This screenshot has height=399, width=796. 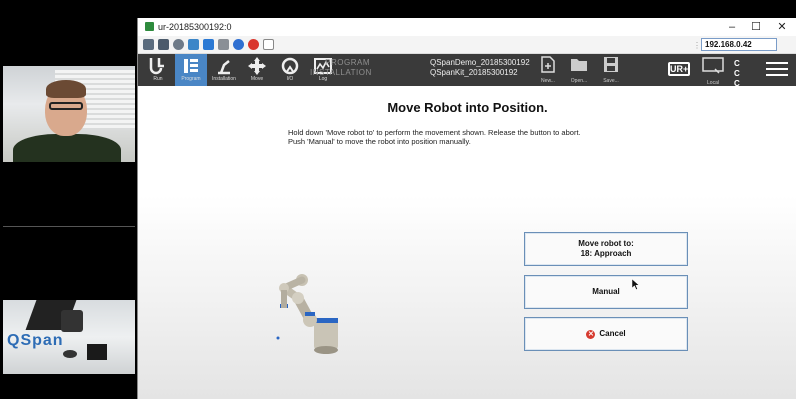 I want to click on program-key: PROGRAM, so click(x=347, y=62).